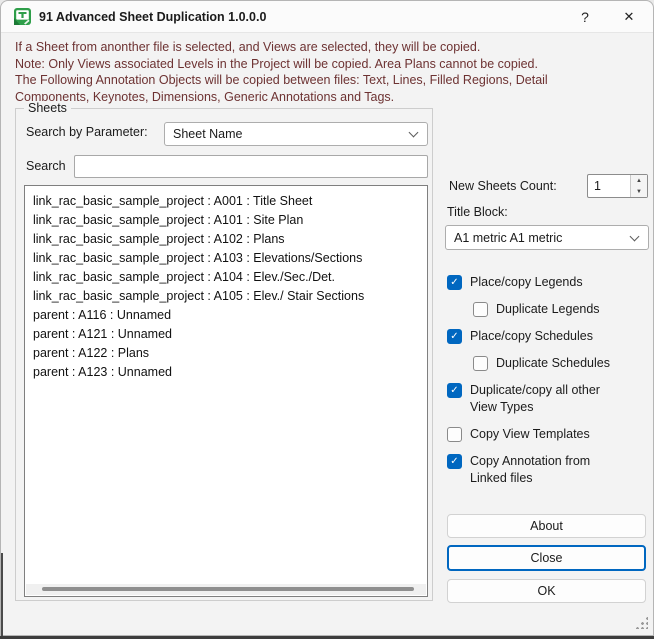  What do you see at coordinates (47, 108) in the screenshot?
I see `sheets-groupbox-label: Sheets` at bounding box center [47, 108].